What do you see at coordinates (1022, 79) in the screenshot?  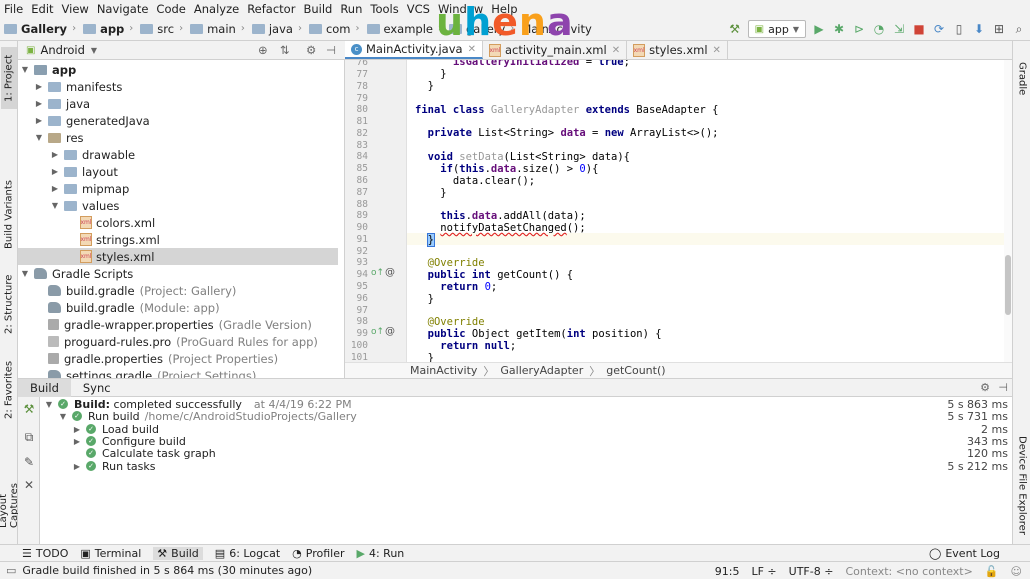 I see `tab-gradle: Gradle` at bounding box center [1022, 79].